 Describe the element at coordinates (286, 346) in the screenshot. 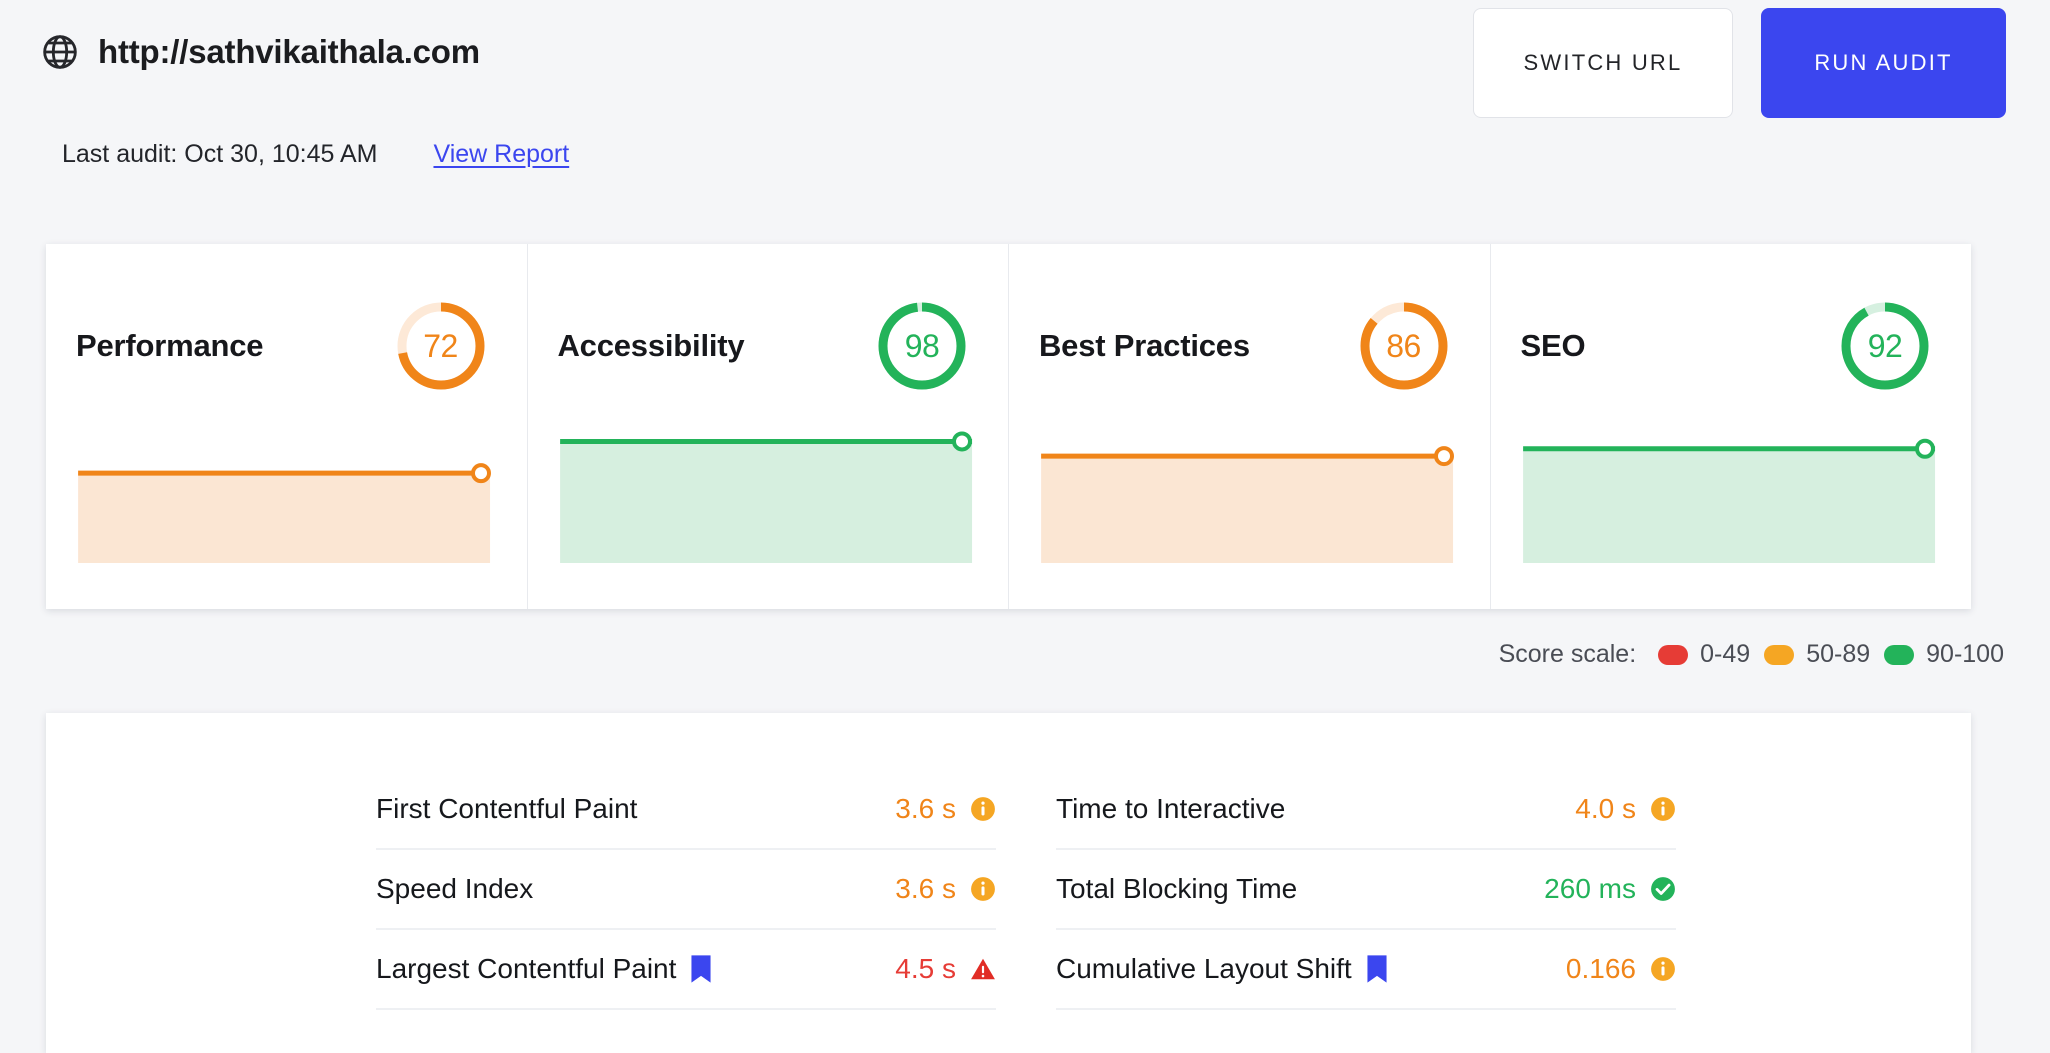

I see `score-card-header: Performance 72` at that location.